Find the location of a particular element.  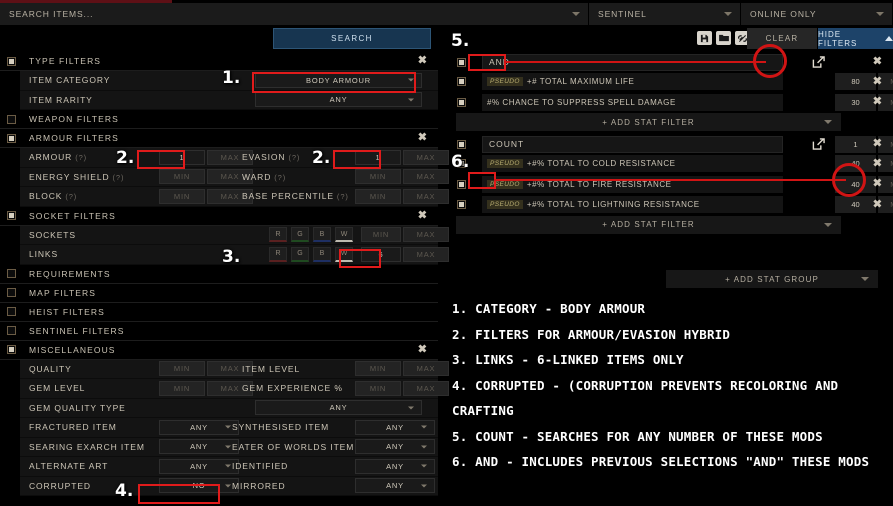

filter-select-value: Any is located at coordinates (338, 100).